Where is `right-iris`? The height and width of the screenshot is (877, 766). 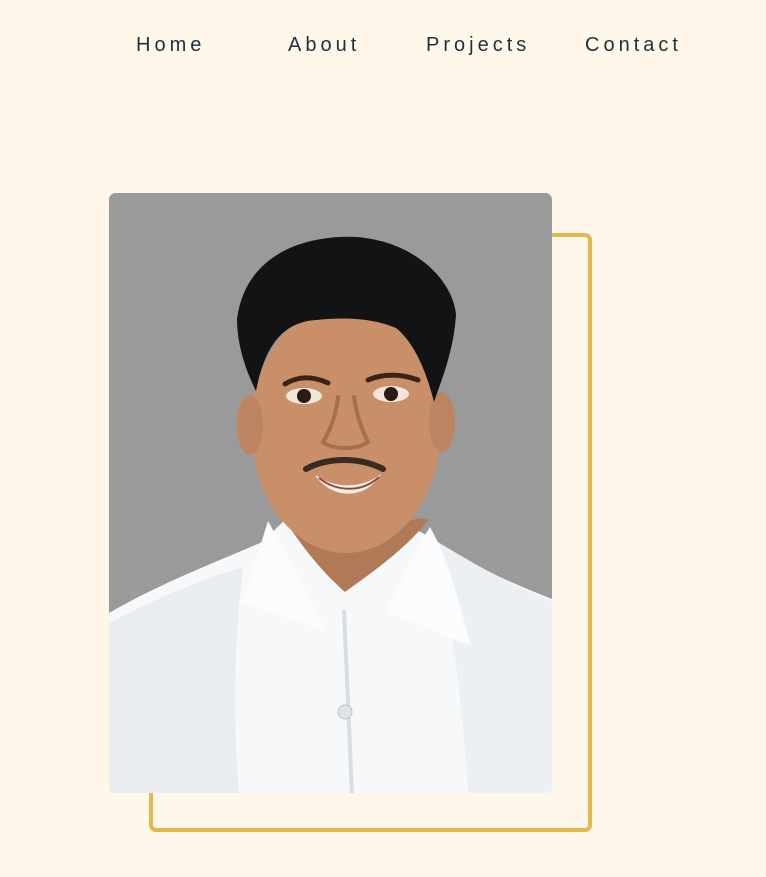 right-iris is located at coordinates (391, 394).